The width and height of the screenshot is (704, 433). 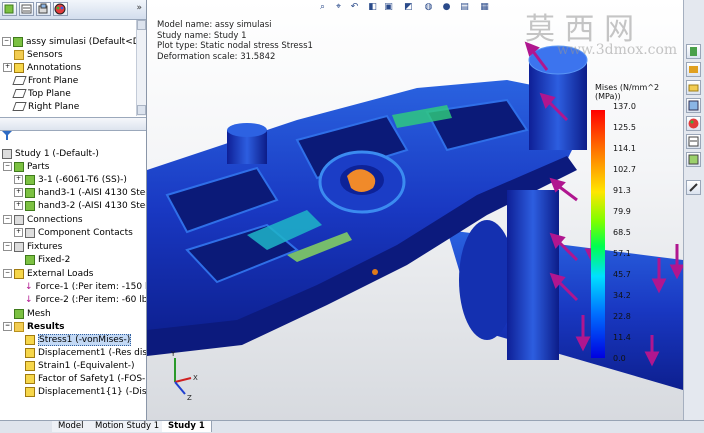 I want to click on panel-splitter, so click(x=73, y=124).